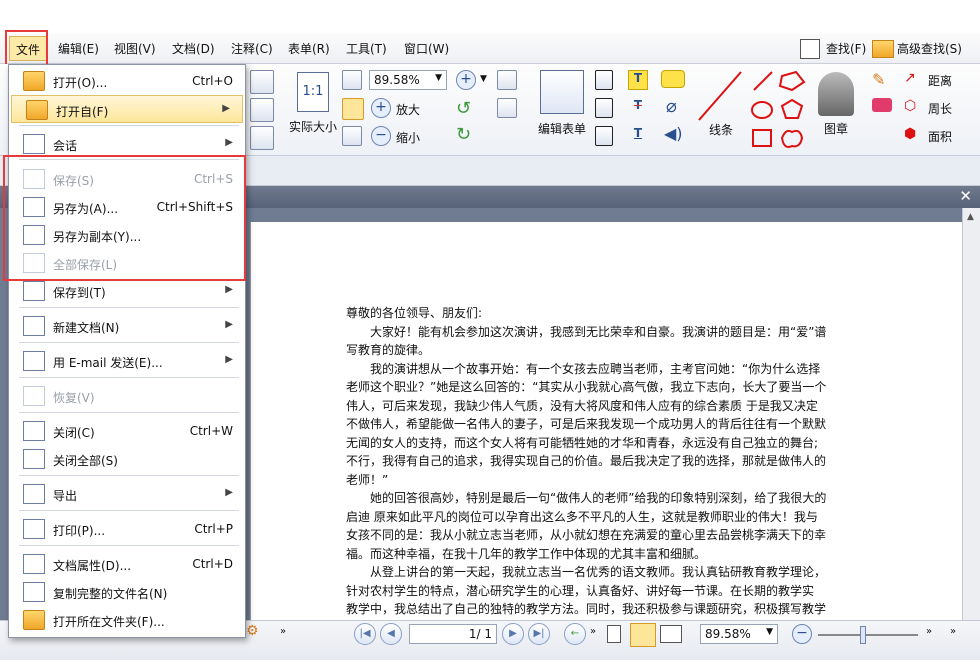  I want to click on actual-size-icon: 1:1, so click(313, 92).